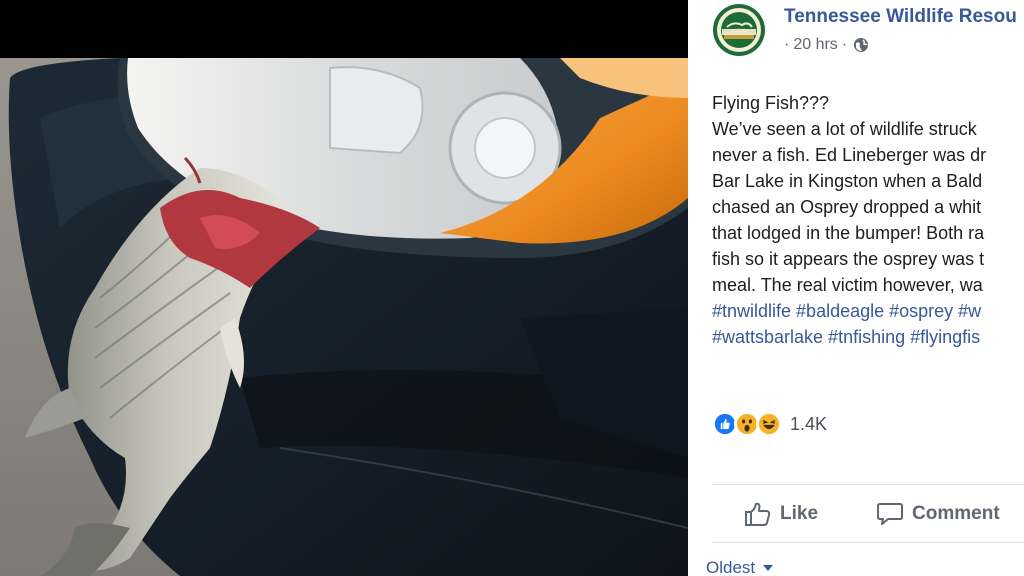  I want to click on avatar, so click(739, 30).